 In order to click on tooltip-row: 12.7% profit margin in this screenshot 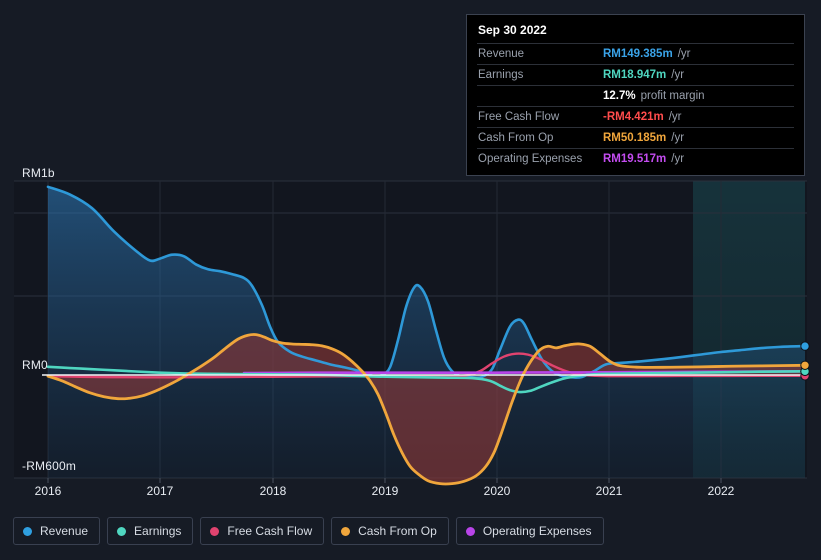, I will do `click(635, 95)`.